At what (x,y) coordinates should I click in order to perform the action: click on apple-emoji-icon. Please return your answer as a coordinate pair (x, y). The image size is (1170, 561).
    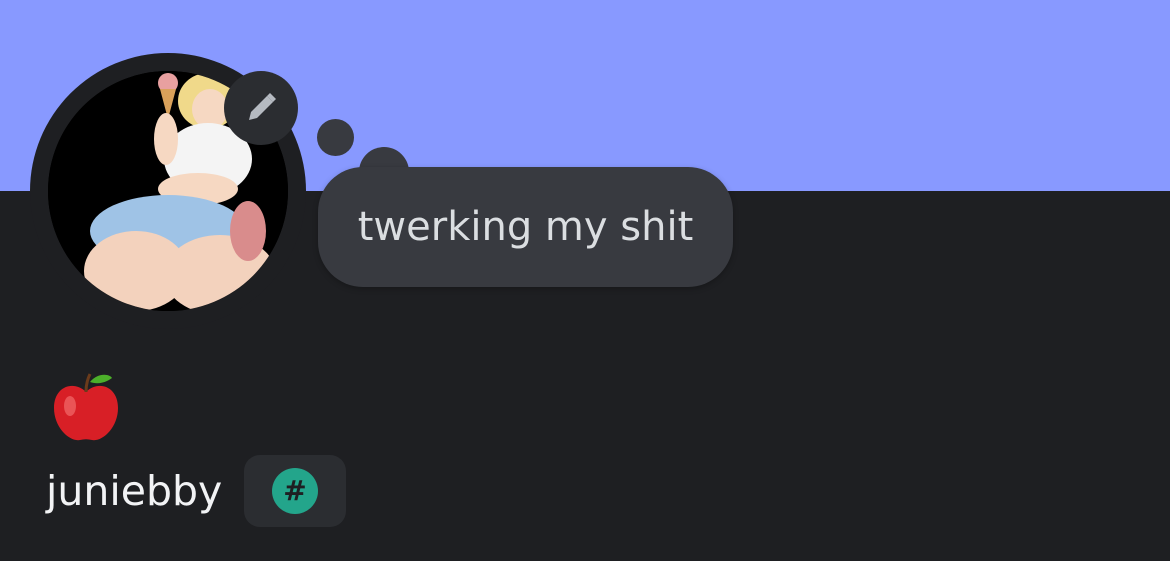
    Looking at the image, I should click on (86, 407).